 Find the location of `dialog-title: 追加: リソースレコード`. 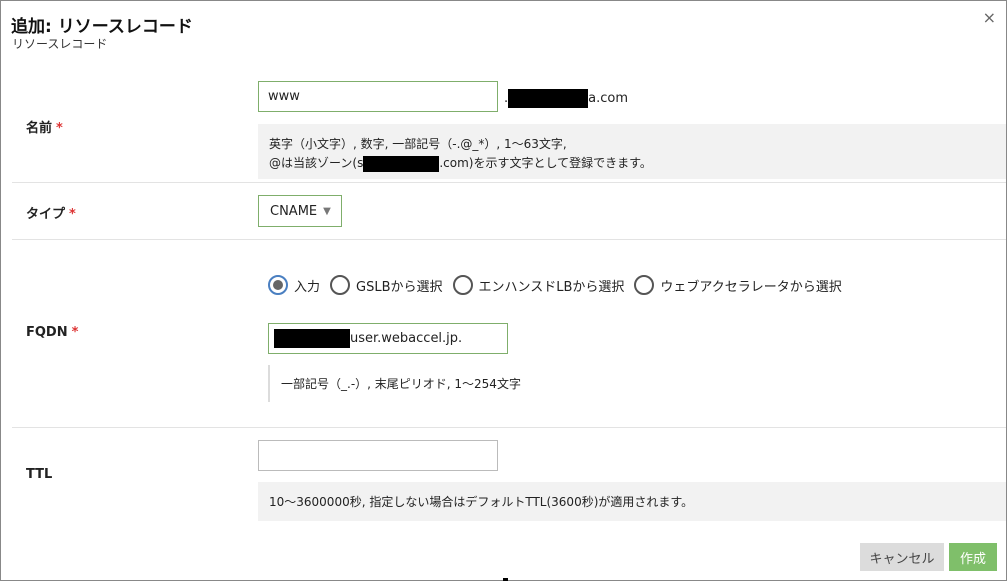

dialog-title: 追加: リソースレコード is located at coordinates (102, 27).